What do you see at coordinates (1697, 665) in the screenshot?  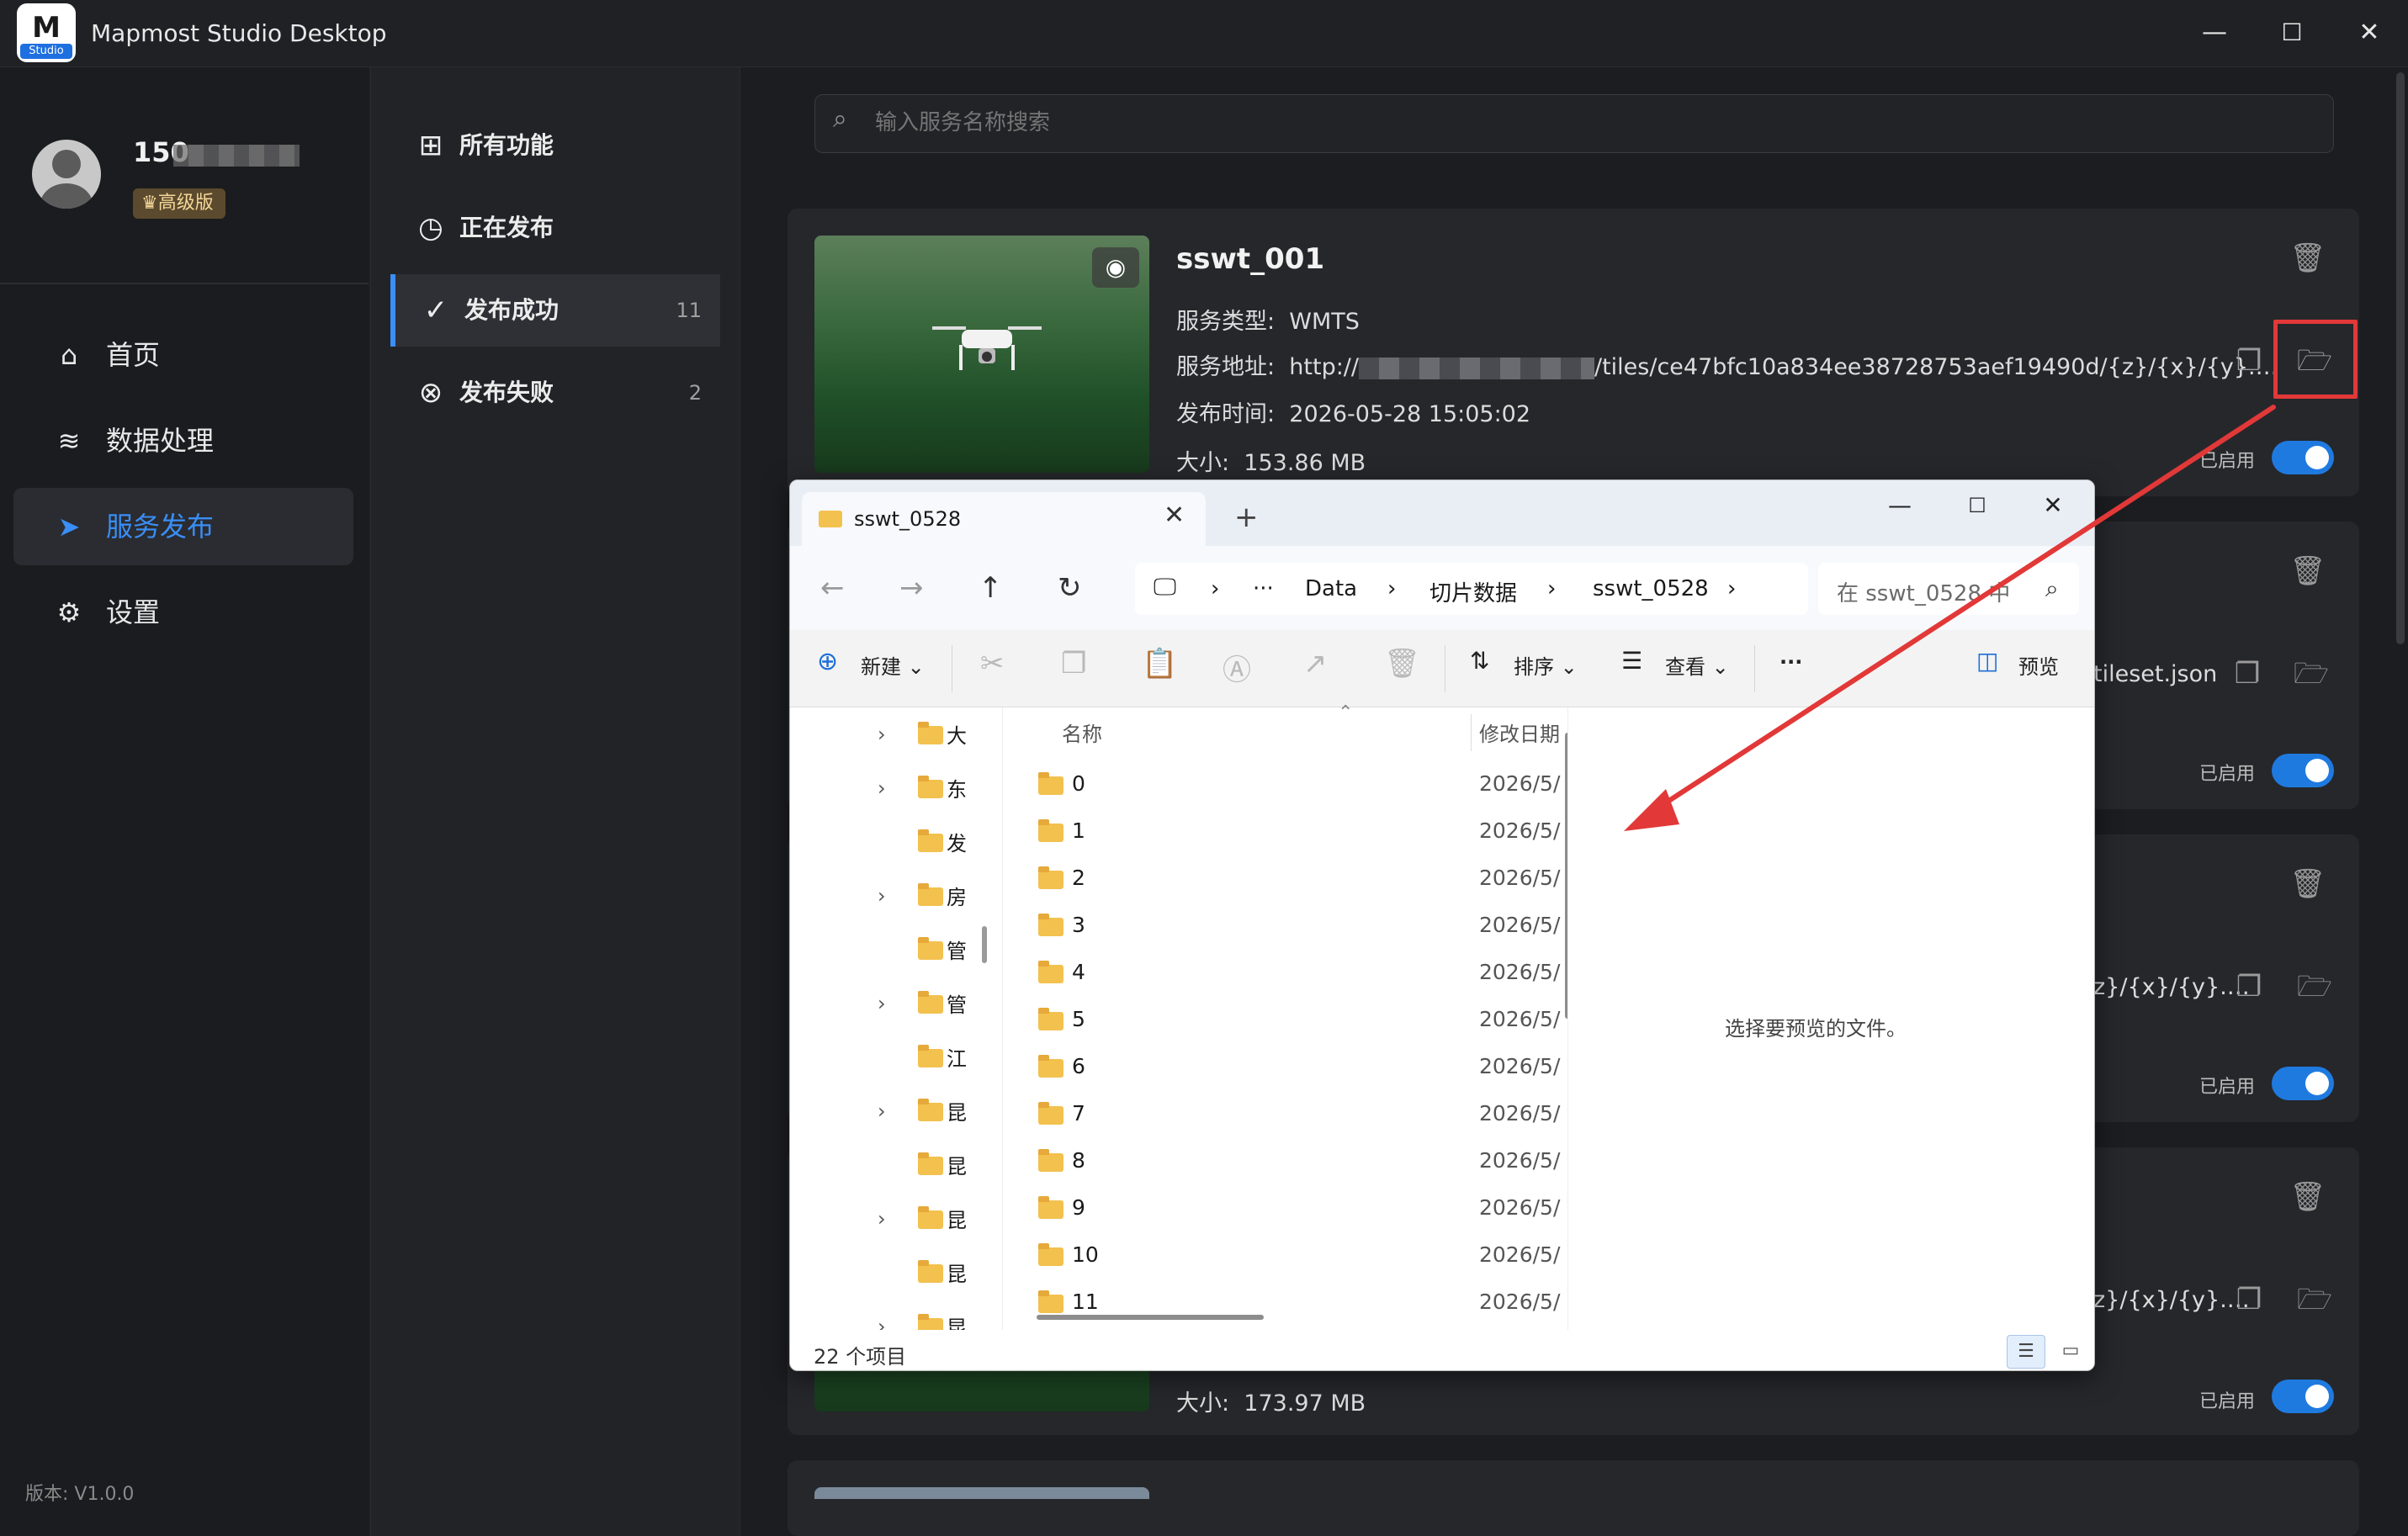 I see `view-button: 查看 ⌄` at bounding box center [1697, 665].